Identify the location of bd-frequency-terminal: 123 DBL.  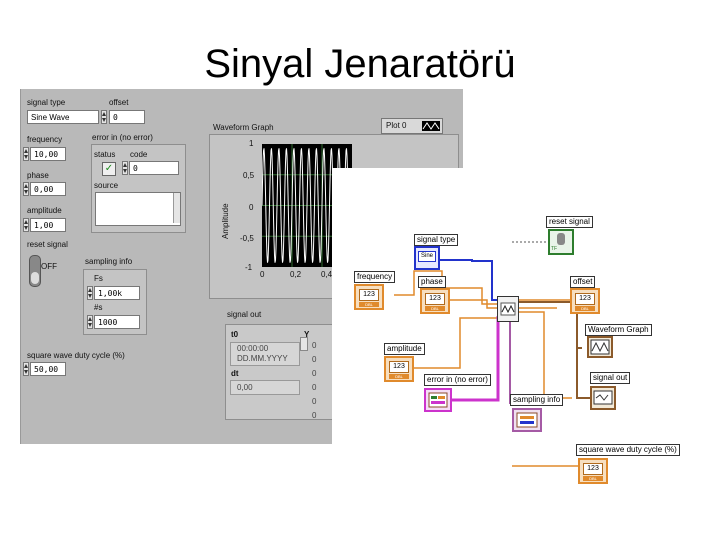
(369, 297).